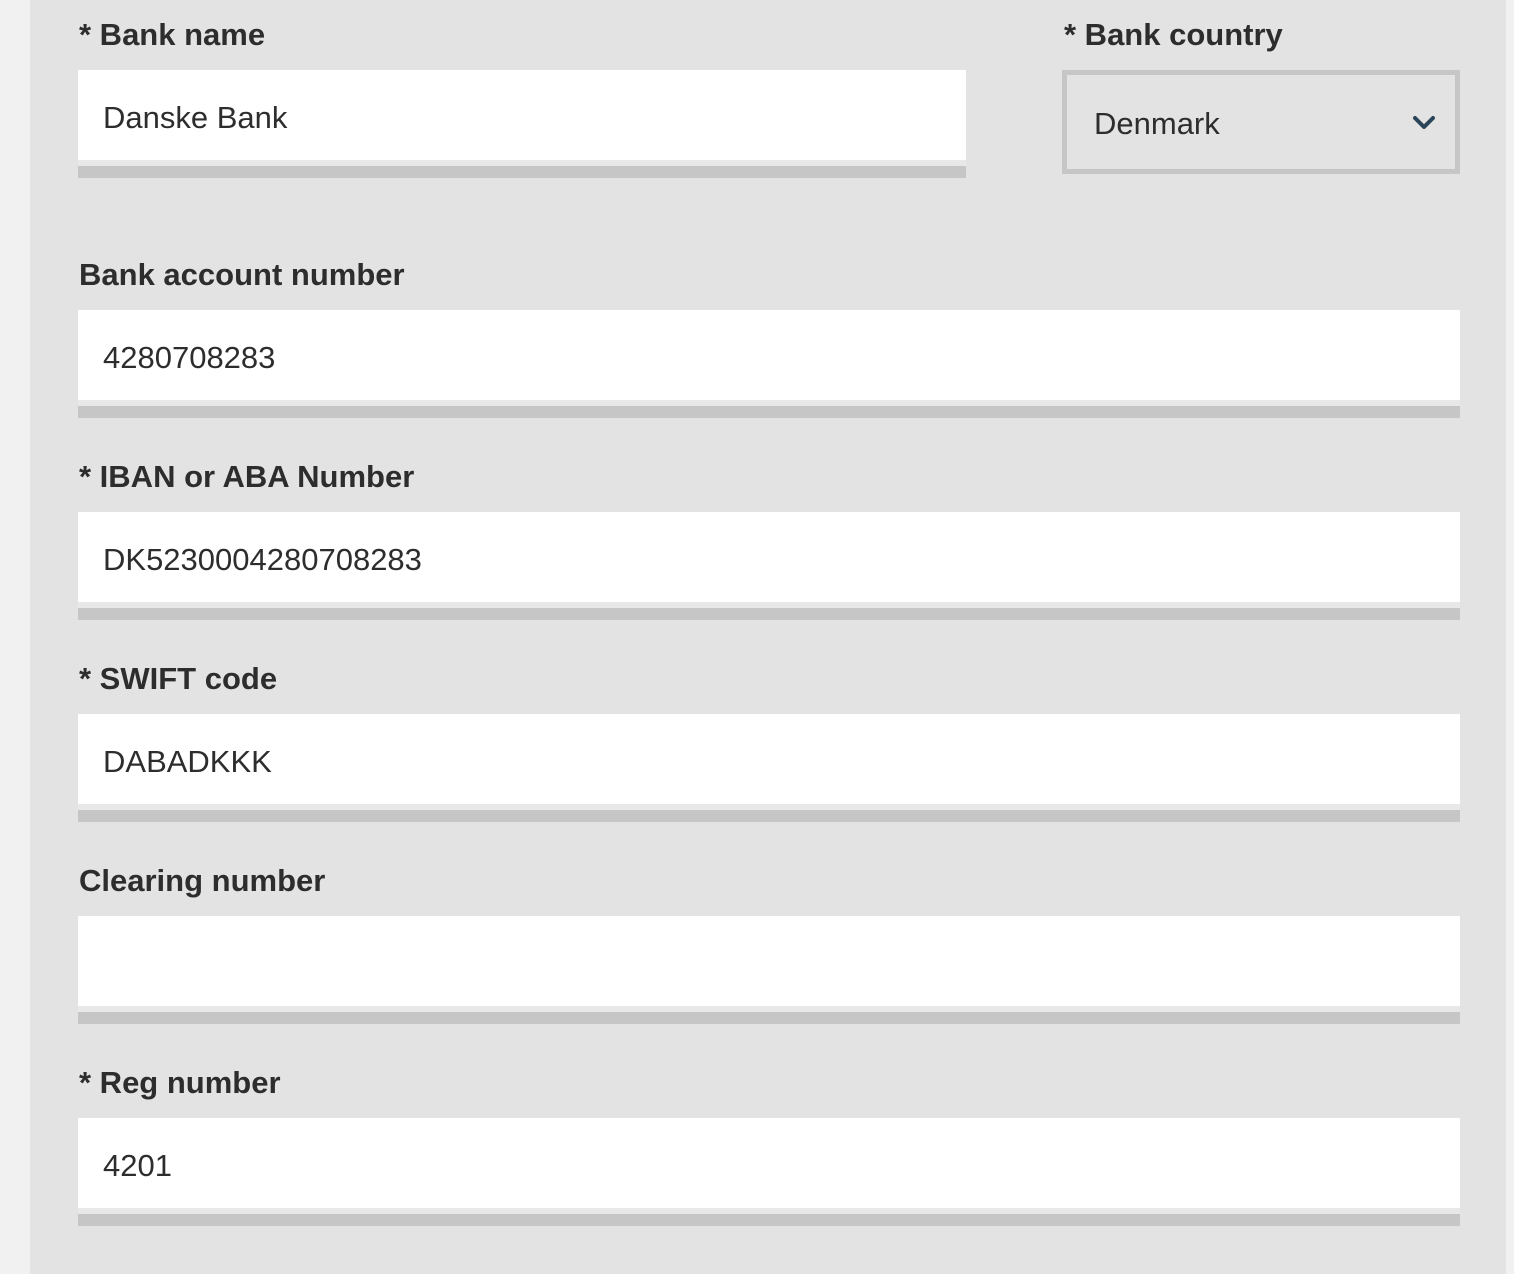 Image resolution: width=1514 pixels, height=1274 pixels. Describe the element at coordinates (769, 566) in the screenshot. I see `iban-input` at that location.